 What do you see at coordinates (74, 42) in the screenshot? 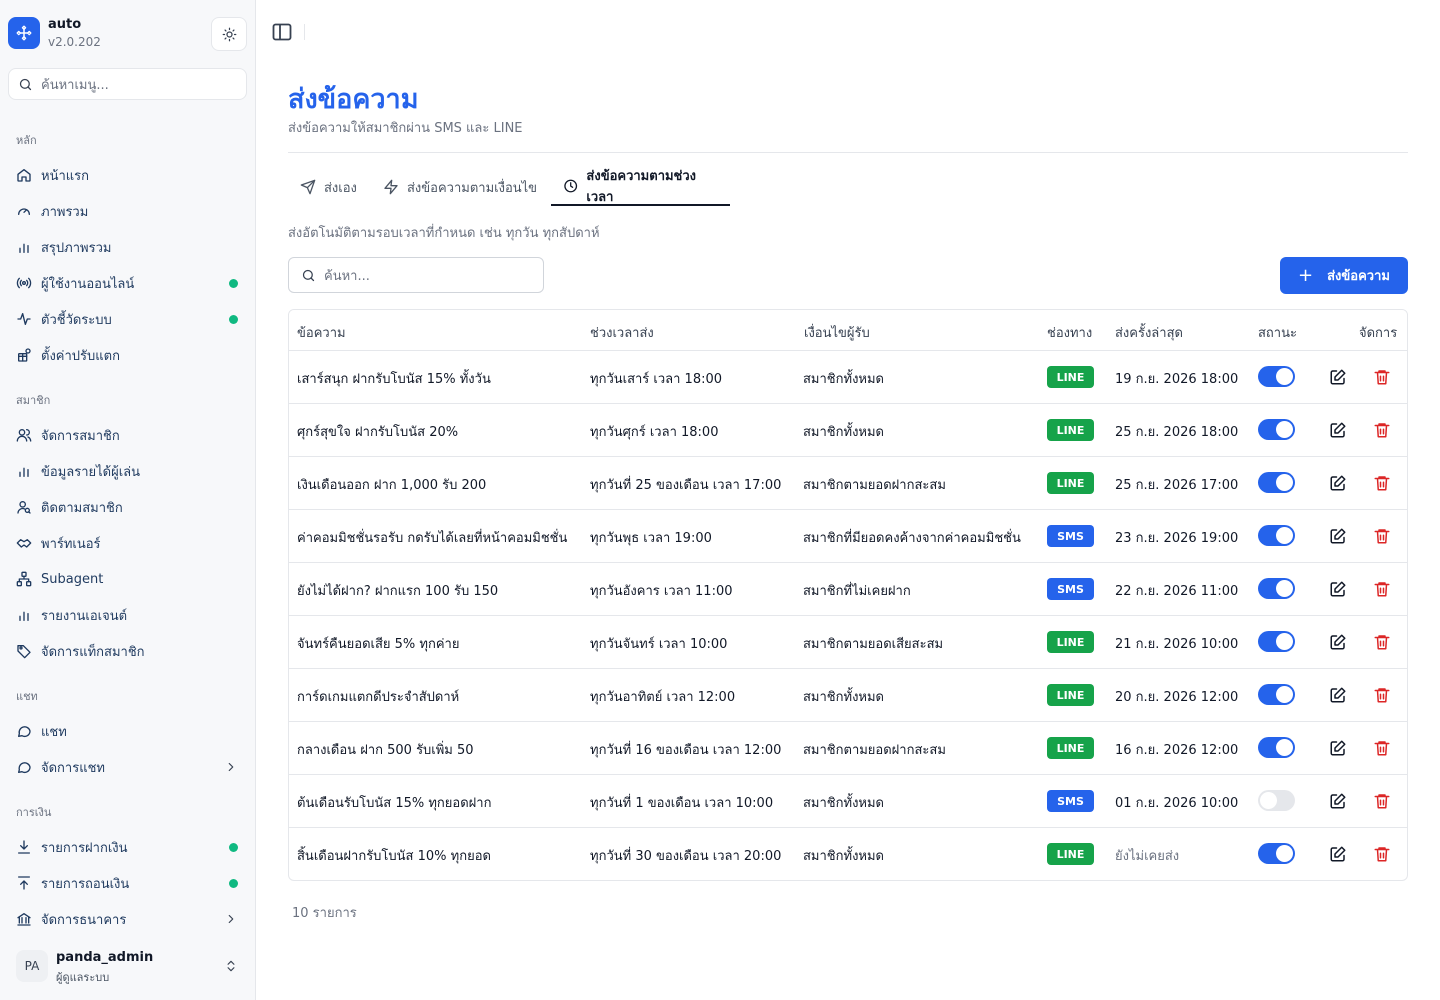
I see `app-version: v2.0.202` at bounding box center [74, 42].